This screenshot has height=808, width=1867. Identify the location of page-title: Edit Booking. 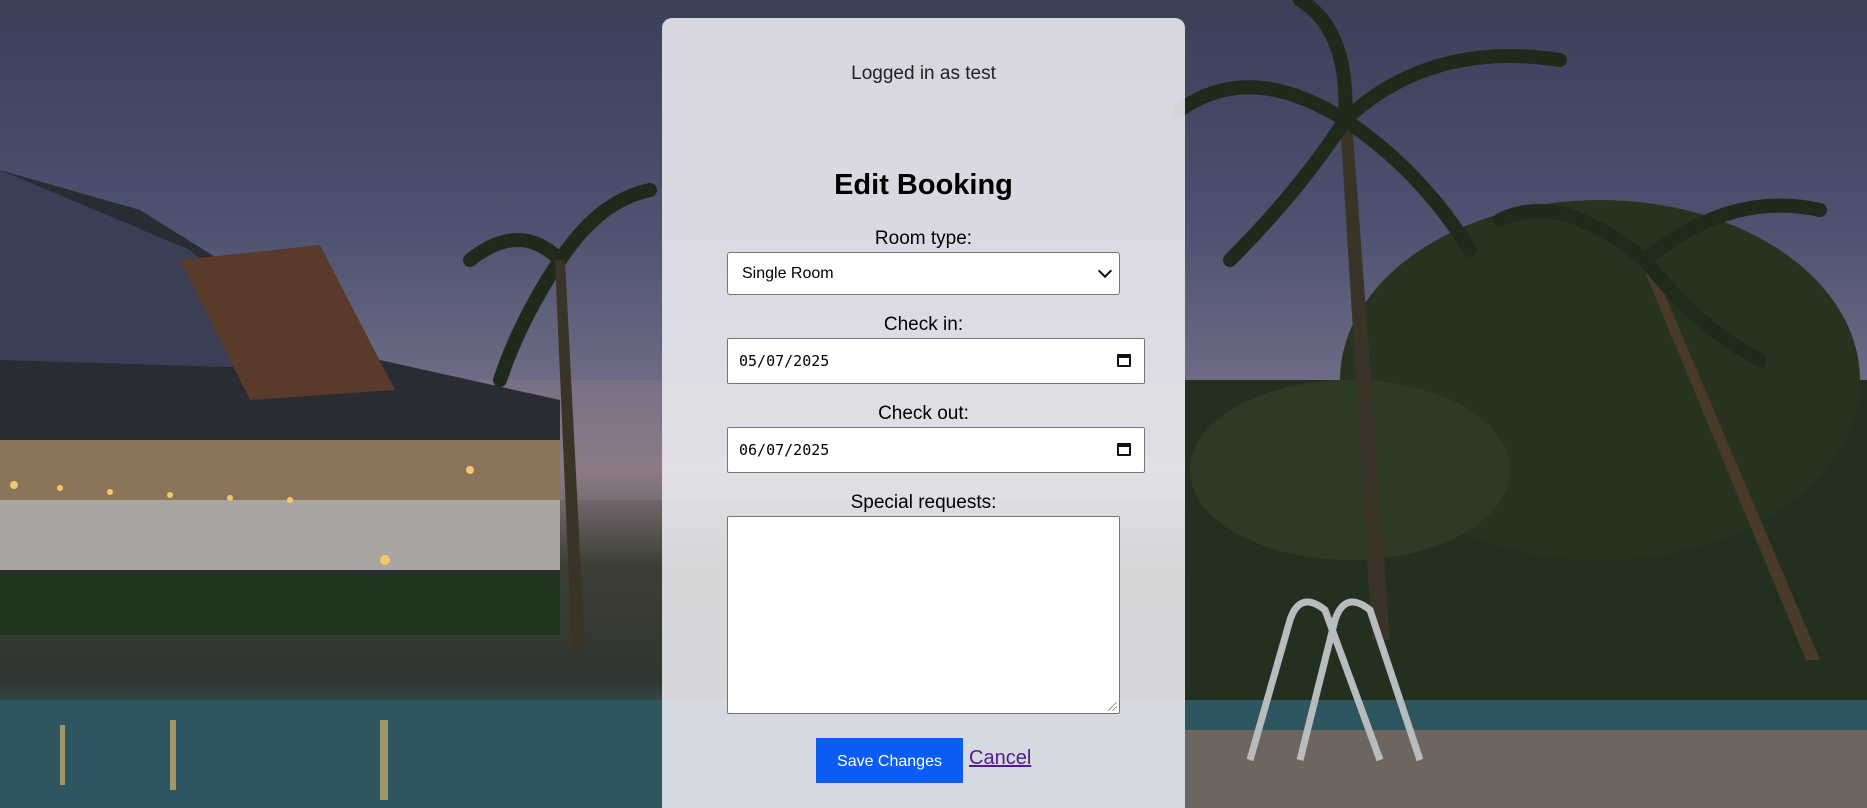
(923, 185).